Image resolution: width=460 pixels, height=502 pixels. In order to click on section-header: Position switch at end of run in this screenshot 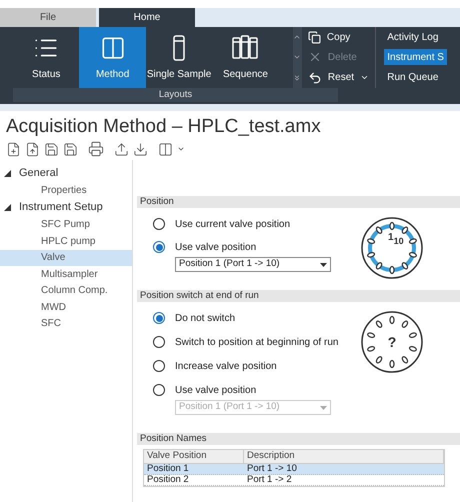, I will do `click(298, 296)`.